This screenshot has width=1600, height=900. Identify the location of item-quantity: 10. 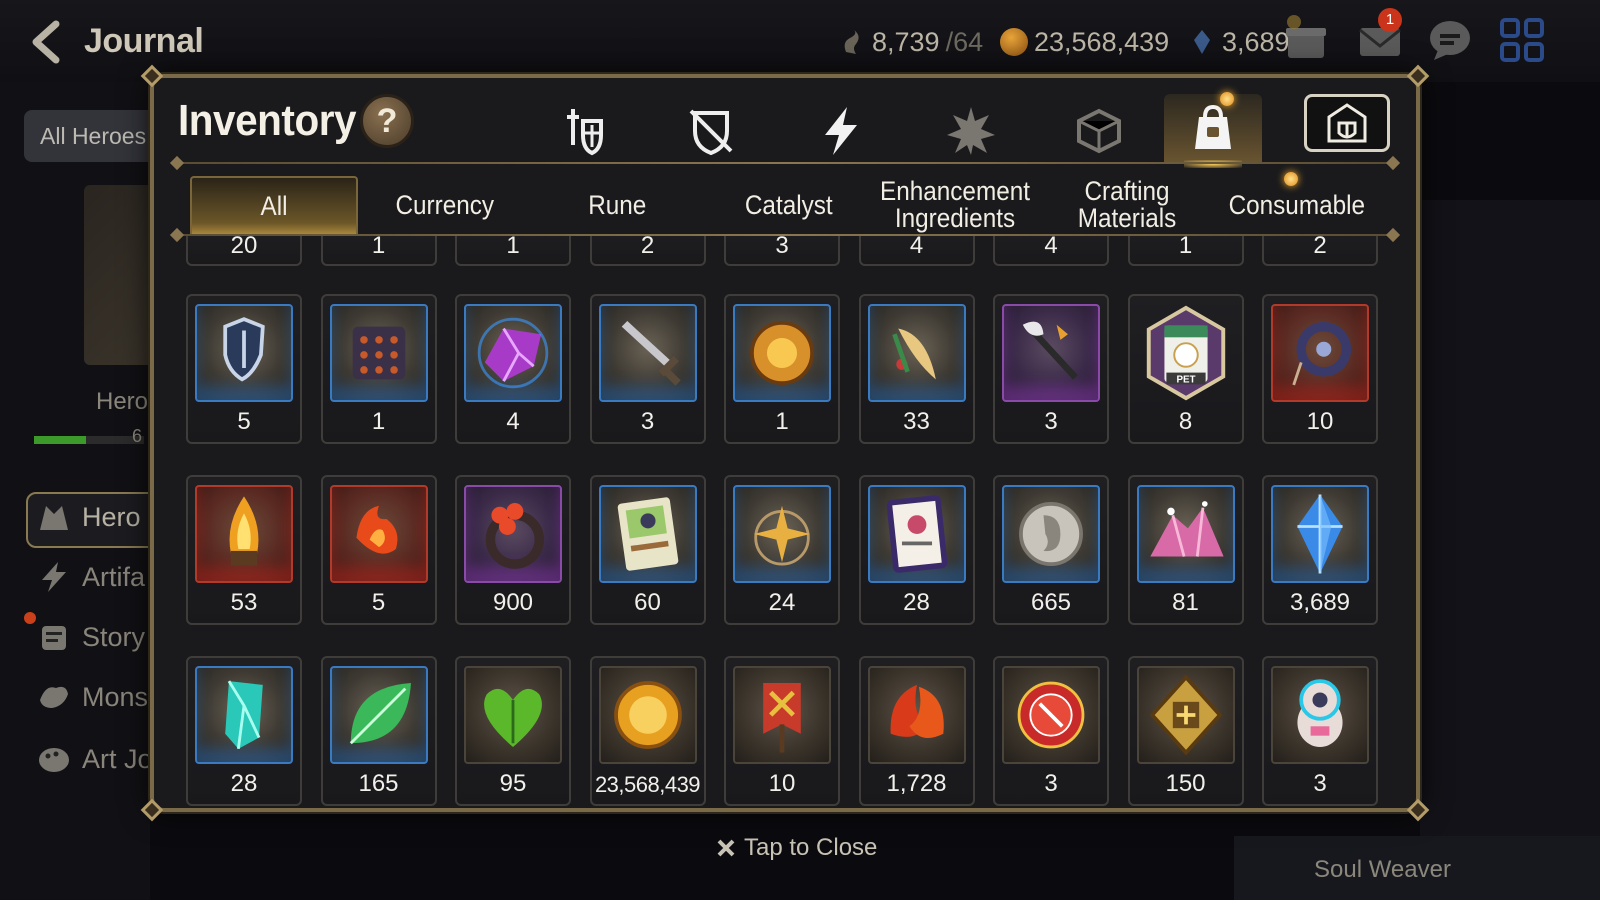
(782, 783).